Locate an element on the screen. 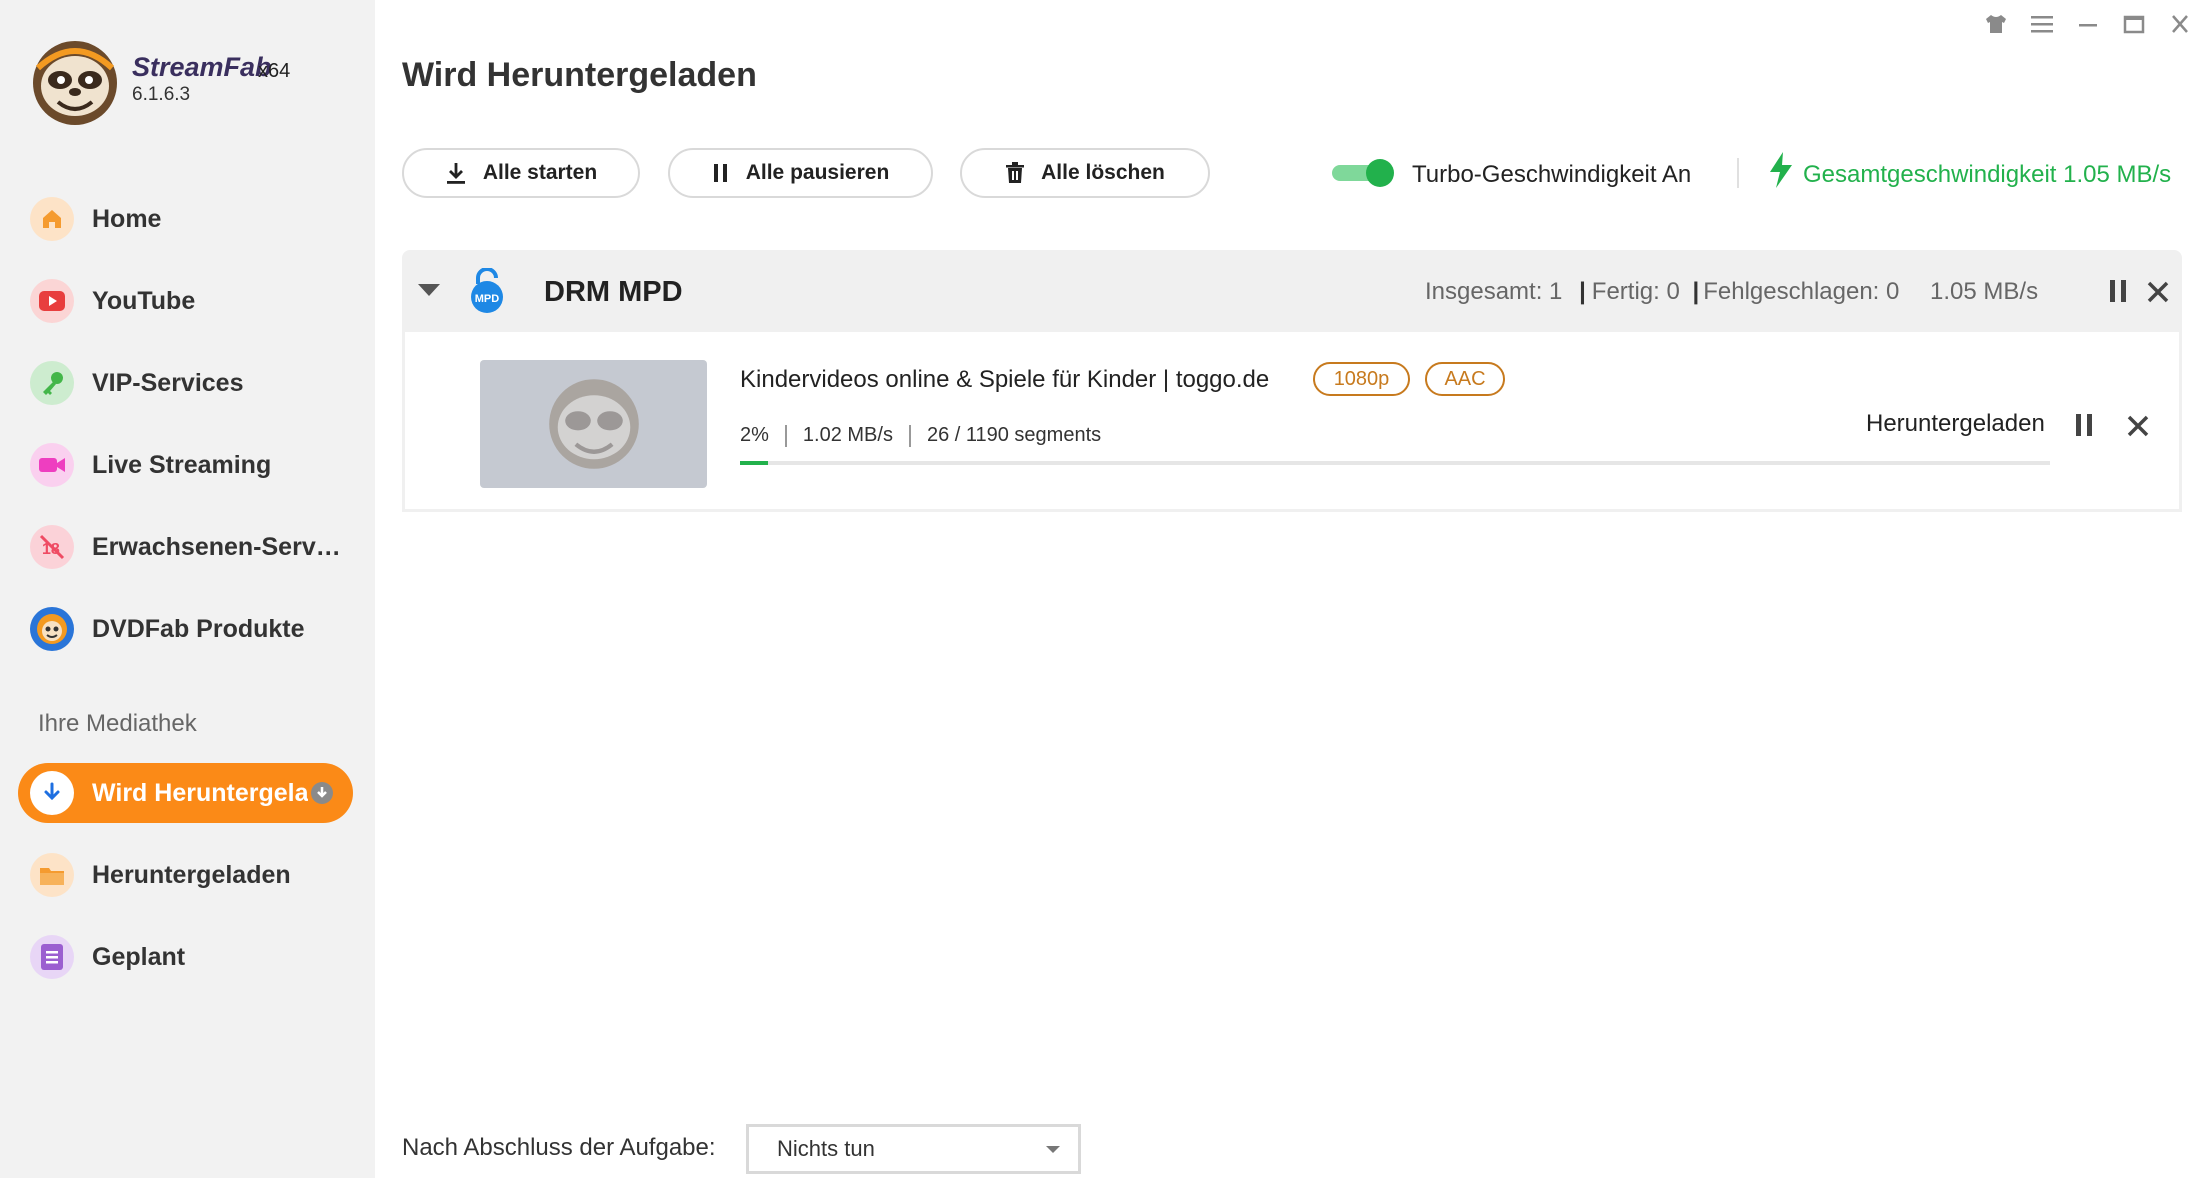 The height and width of the screenshot is (1178, 2204). sidebar-item-label: Home is located at coordinates (127, 218).